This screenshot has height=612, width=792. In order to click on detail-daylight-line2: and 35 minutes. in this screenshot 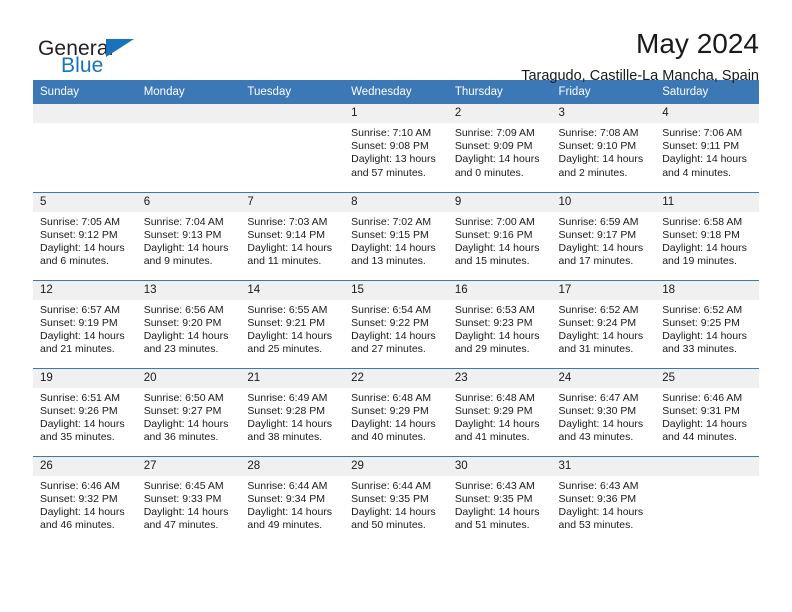, I will do `click(77, 437)`.